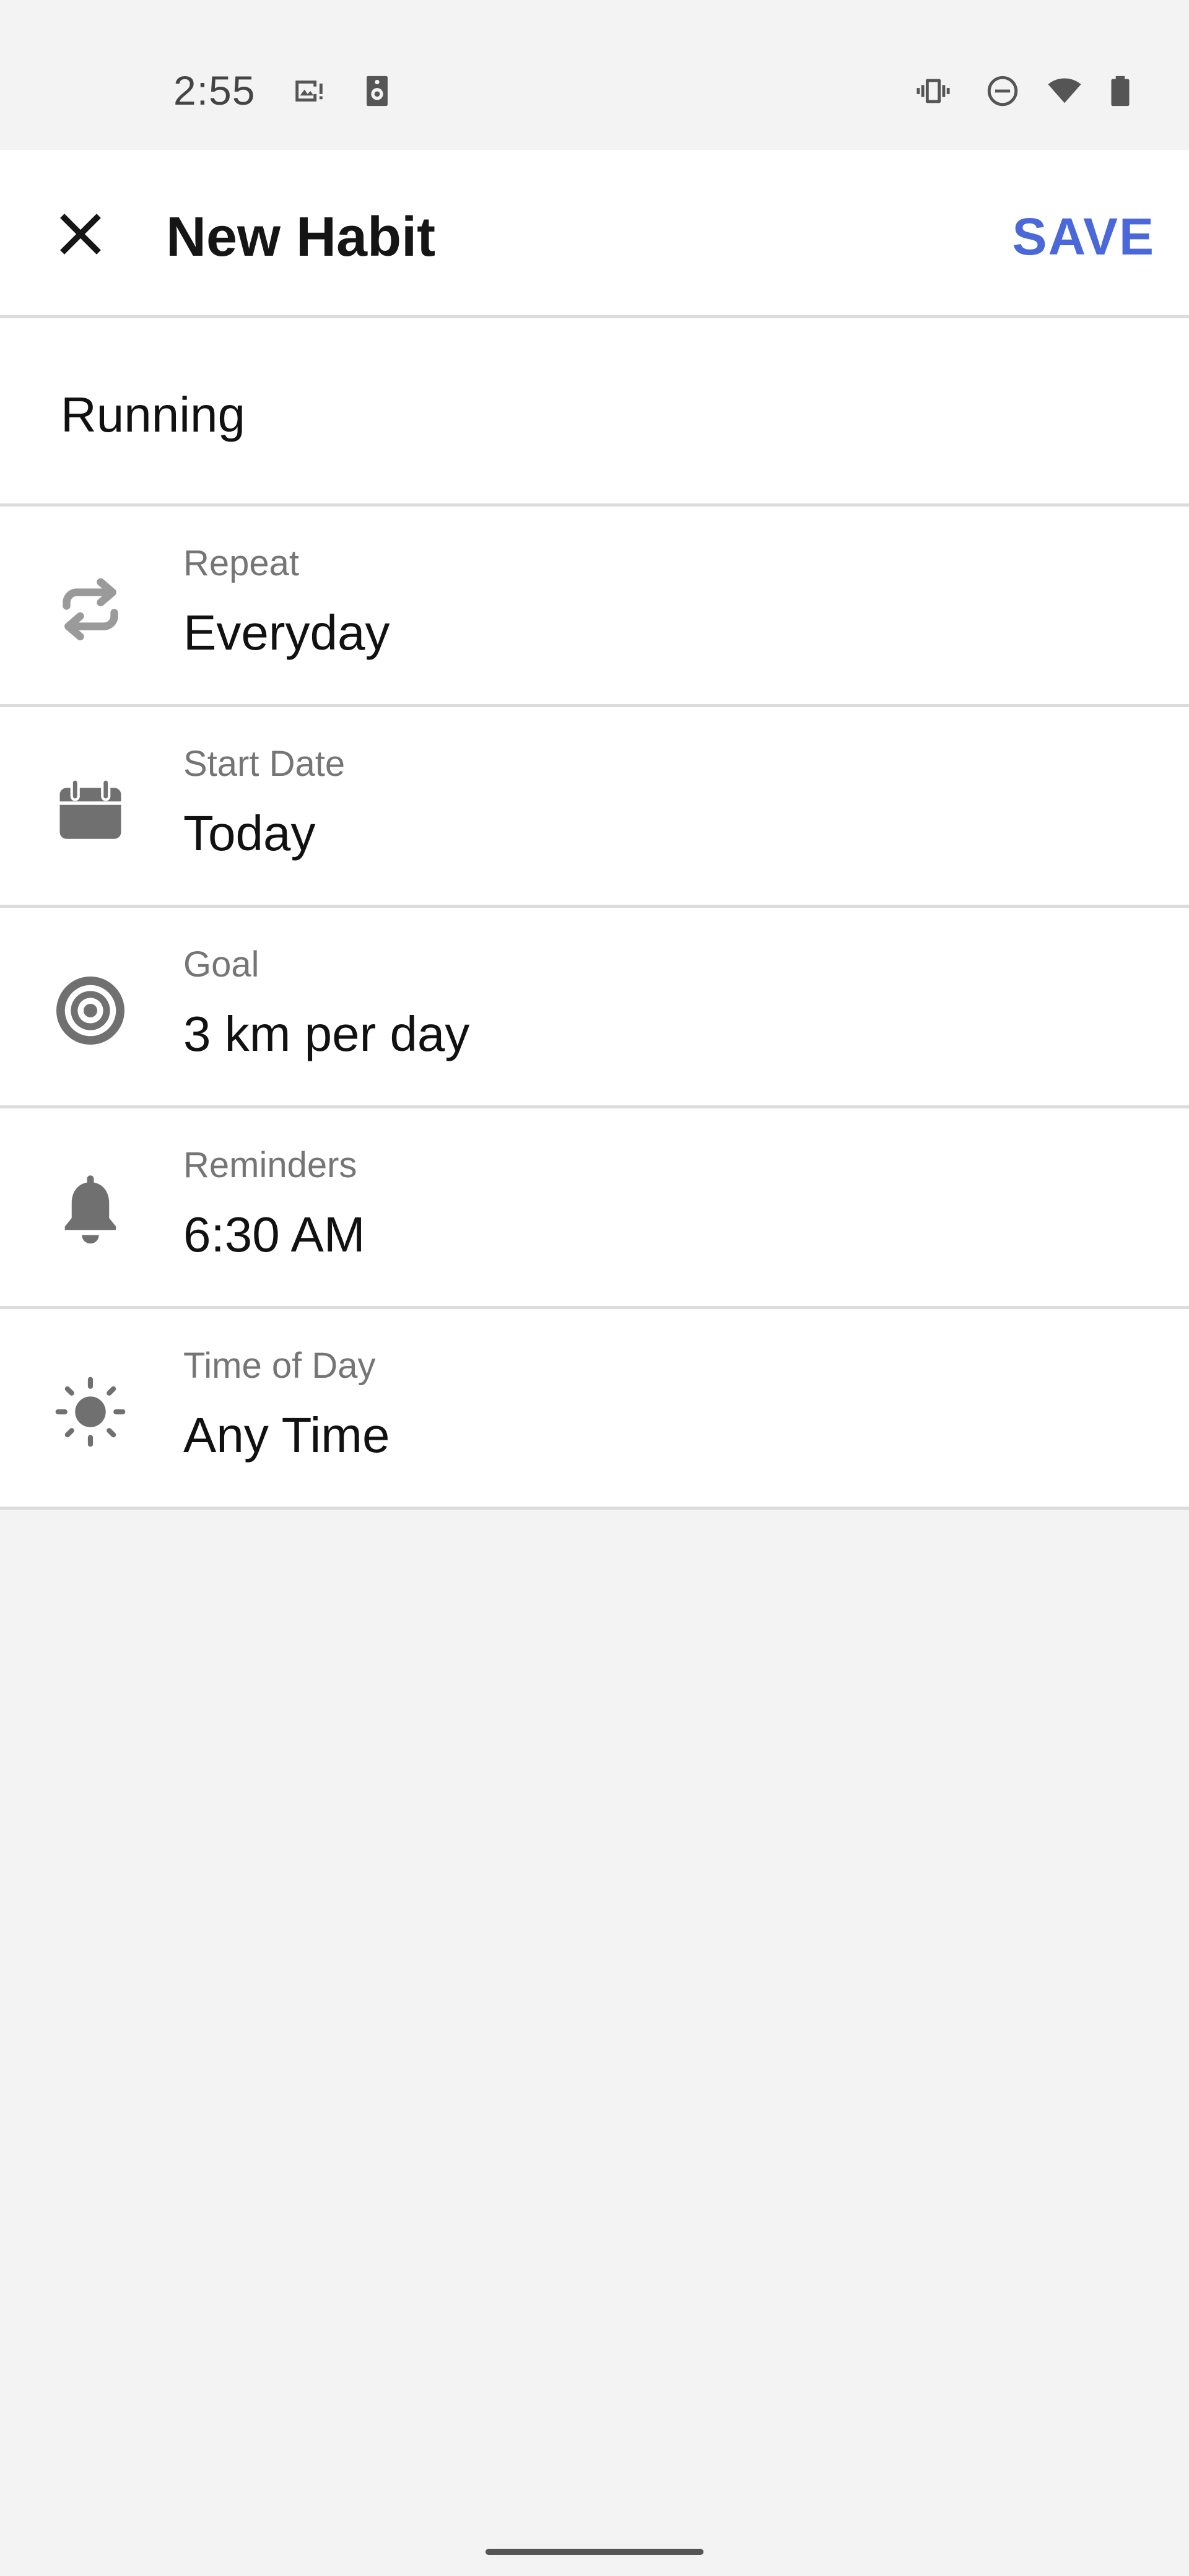 This screenshot has width=1189, height=2576. What do you see at coordinates (594, 75) in the screenshot?
I see `status-bar: 2:55` at bounding box center [594, 75].